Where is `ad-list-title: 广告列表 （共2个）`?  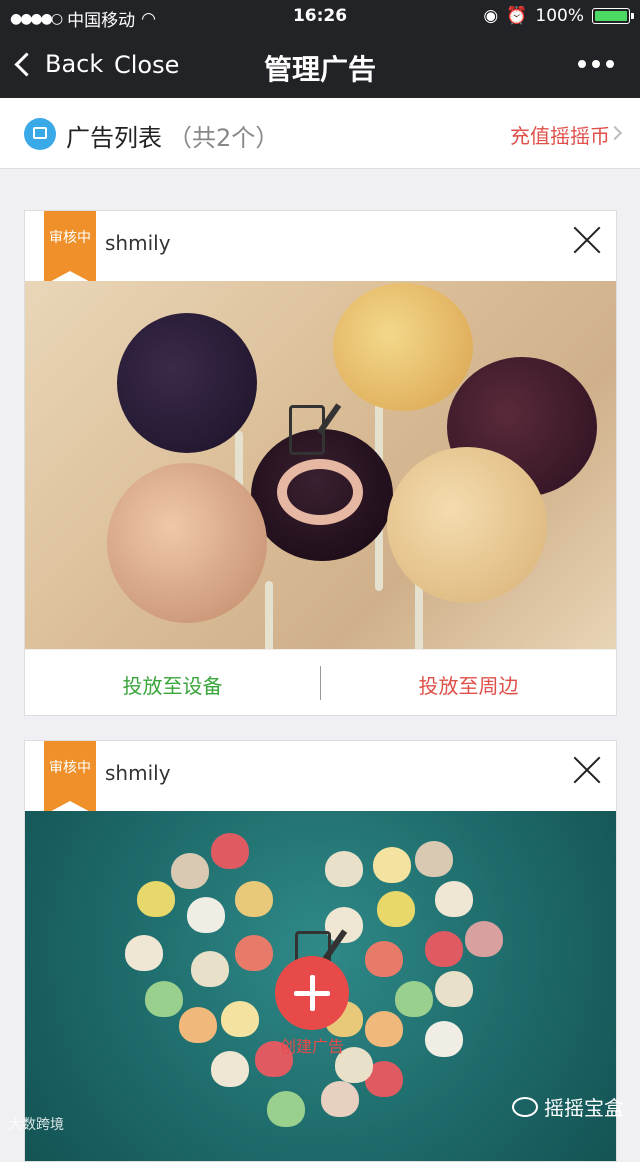 ad-list-title: 广告列表 （共2个） is located at coordinates (172, 135).